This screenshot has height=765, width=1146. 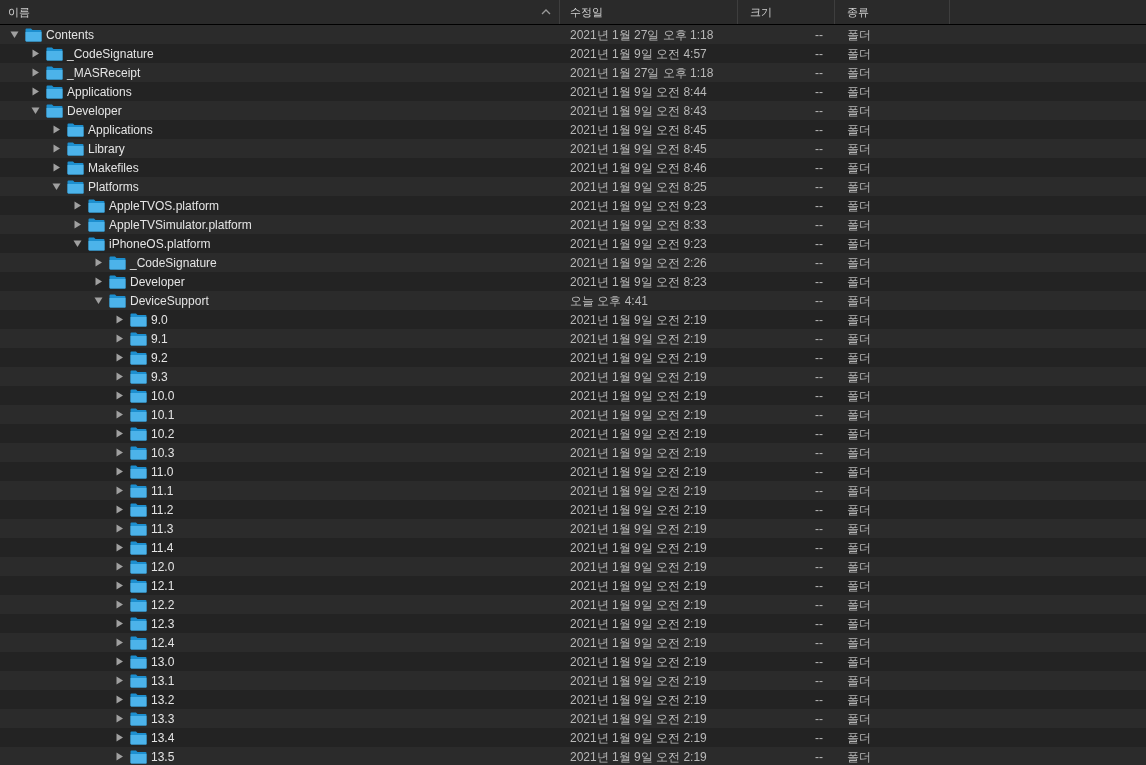 What do you see at coordinates (104, 72) in the screenshot?
I see `file-name: _MASReceipt` at bounding box center [104, 72].